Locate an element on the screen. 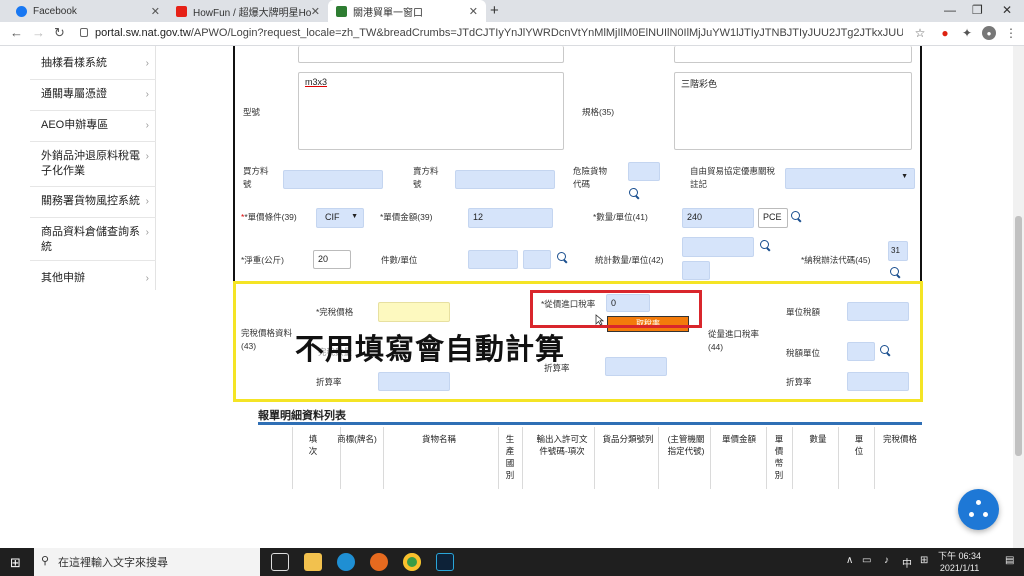 This screenshot has width=1024, height=576. textarea-above-model is located at coordinates (431, 54).